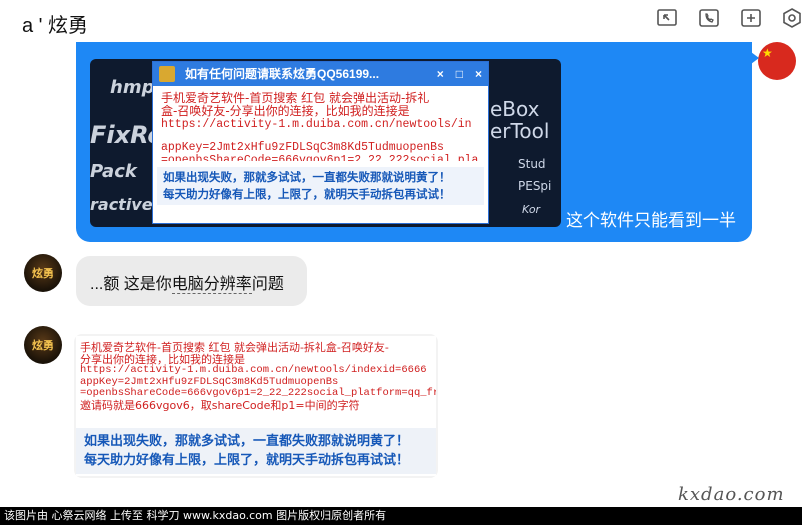 Image resolution: width=802 pixels, height=525 pixels. What do you see at coordinates (515, 109) in the screenshot?
I see `bg-text: eBox` at bounding box center [515, 109].